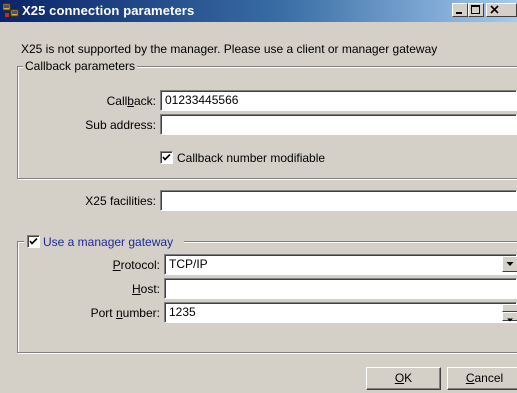  I want to click on network-computers-icon, so click(11, 10).